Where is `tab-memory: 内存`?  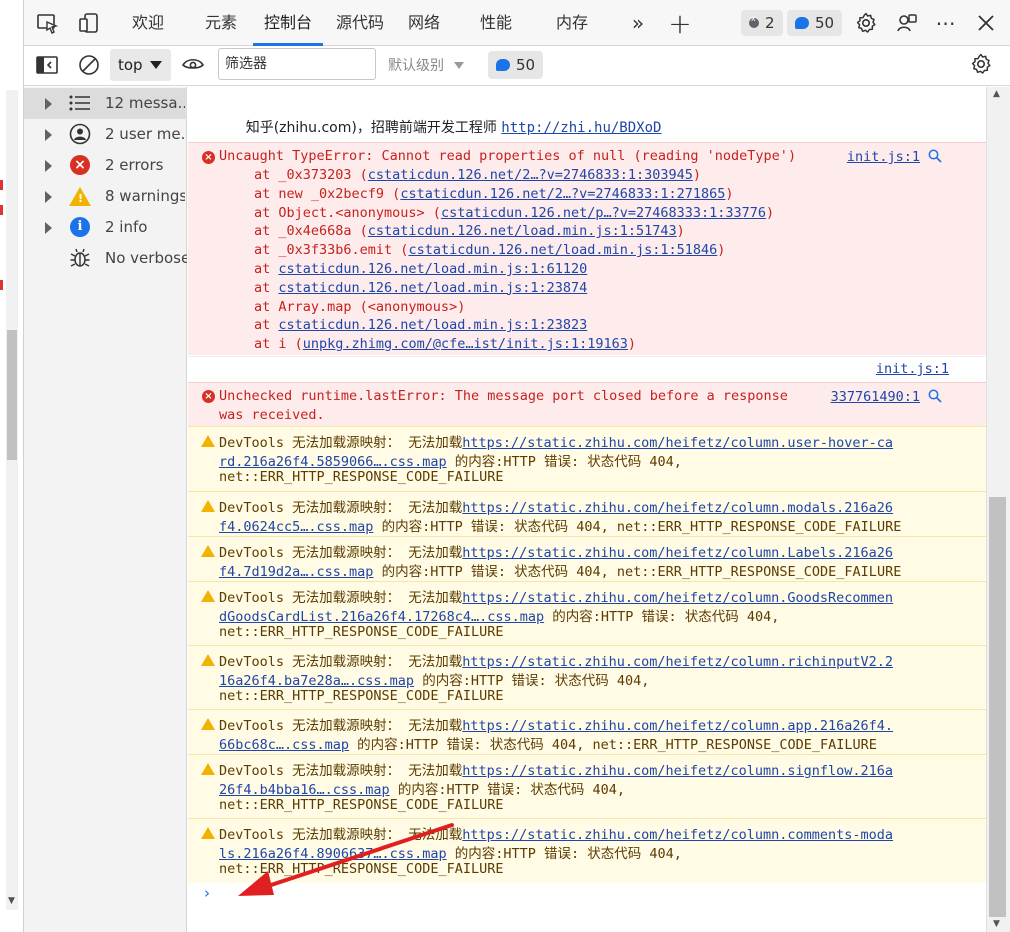
tab-memory: 内存 is located at coordinates (572, 23).